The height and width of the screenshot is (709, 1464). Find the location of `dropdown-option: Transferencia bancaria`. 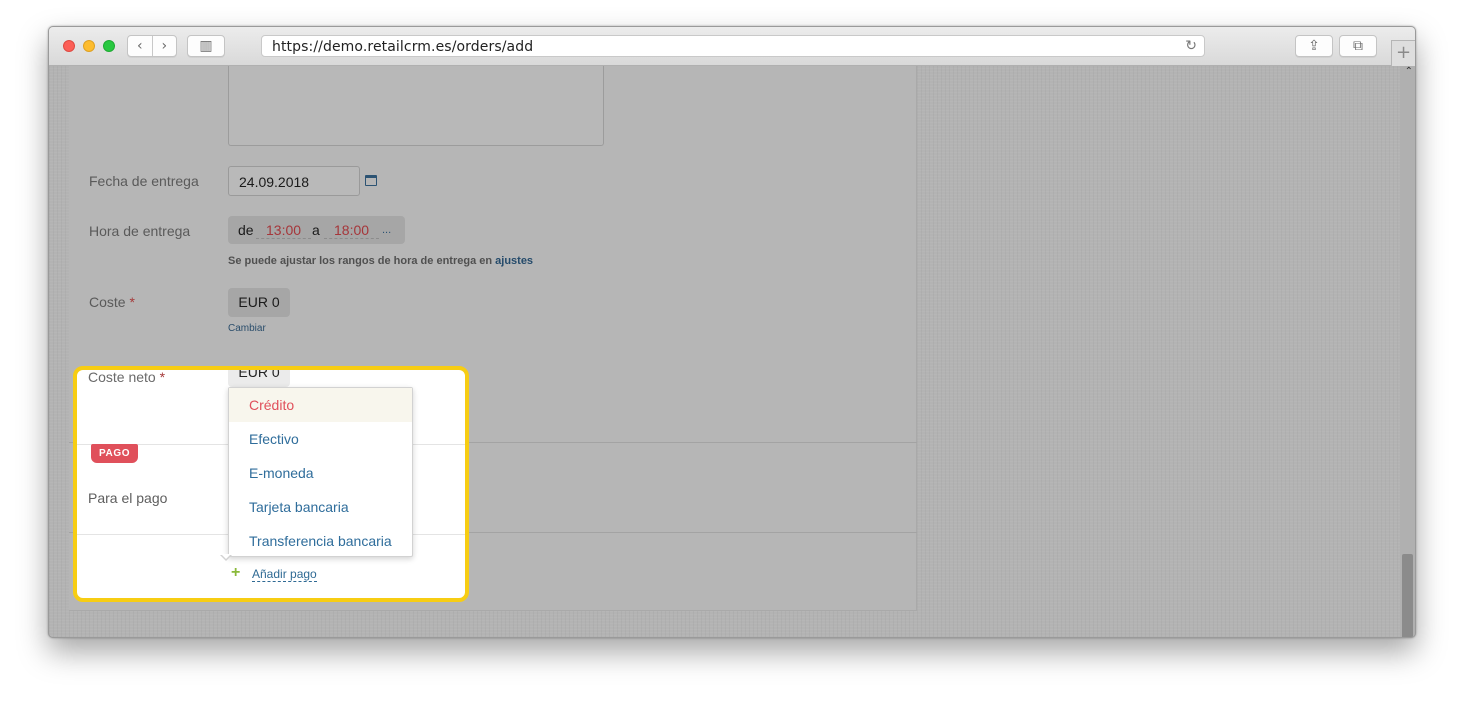

dropdown-option: Transferencia bancaria is located at coordinates (320, 541).